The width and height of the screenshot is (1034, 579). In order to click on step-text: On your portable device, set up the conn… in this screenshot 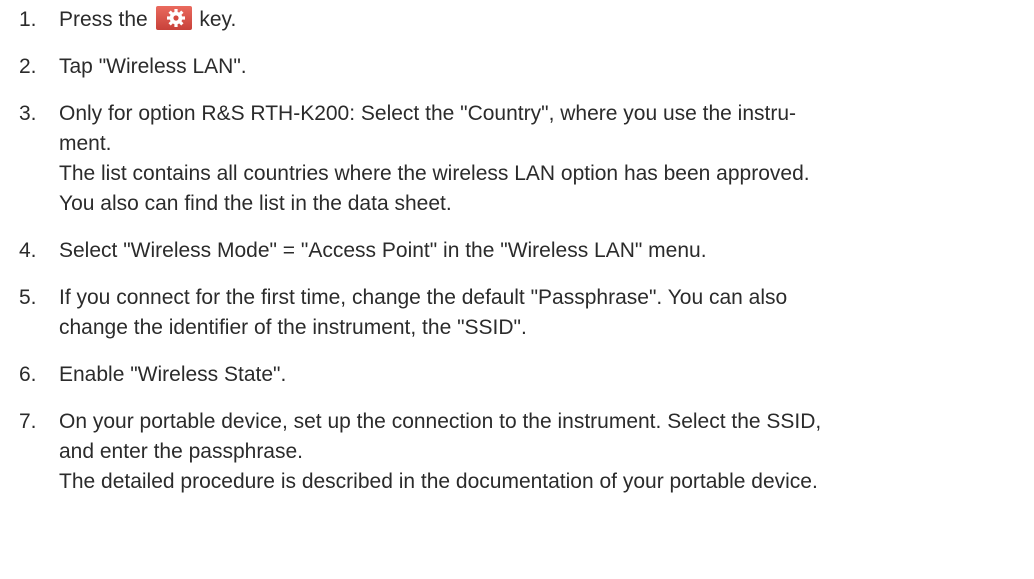, I will do `click(440, 421)`.